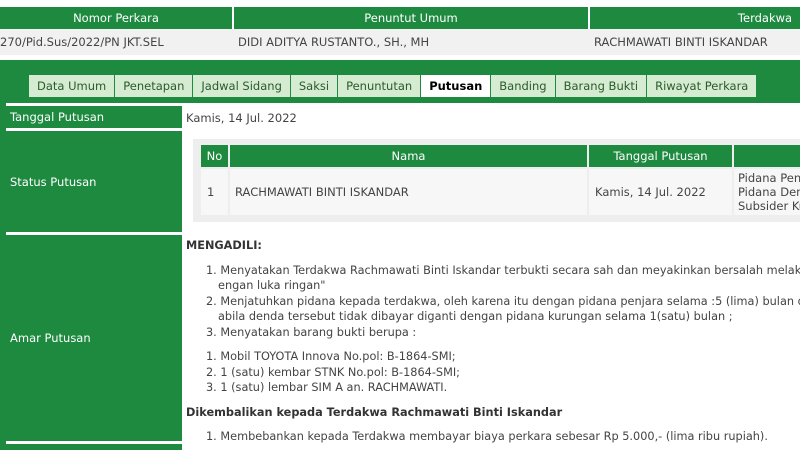 Image resolution: width=800 pixels, height=450 pixels. I want to click on header-penuntut-umum: Penuntut Umum, so click(412, 18).